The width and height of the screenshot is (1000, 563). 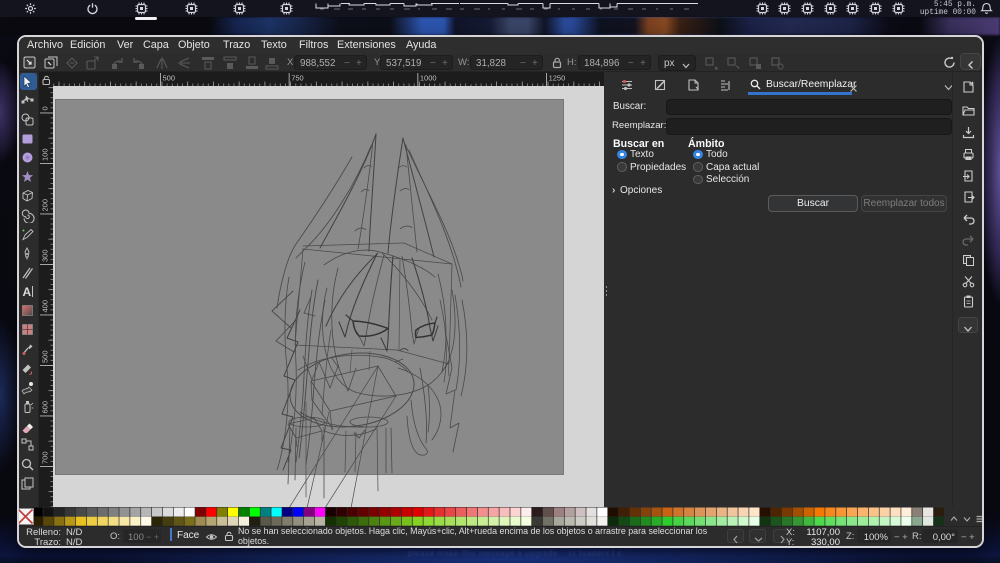 What do you see at coordinates (27, 292) in the screenshot?
I see `svg-text: A` at bounding box center [27, 292].